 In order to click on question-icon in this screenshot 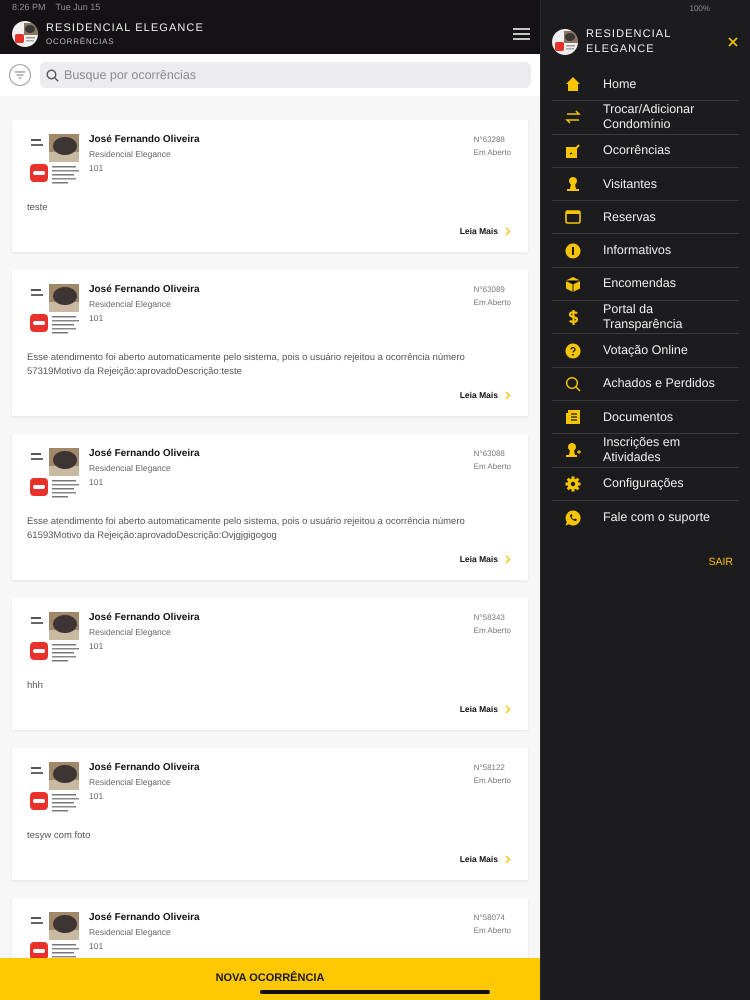, I will do `click(573, 351)`.